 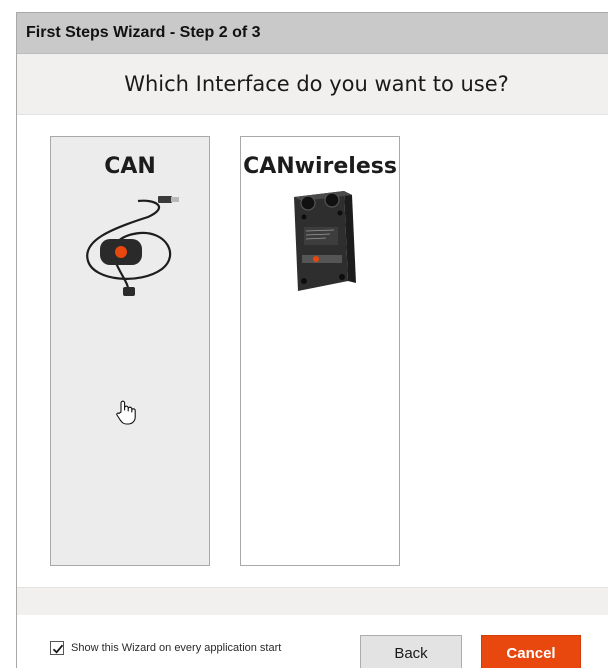 What do you see at coordinates (320, 166) in the screenshot?
I see `card-title-canwireless: CANwireless` at bounding box center [320, 166].